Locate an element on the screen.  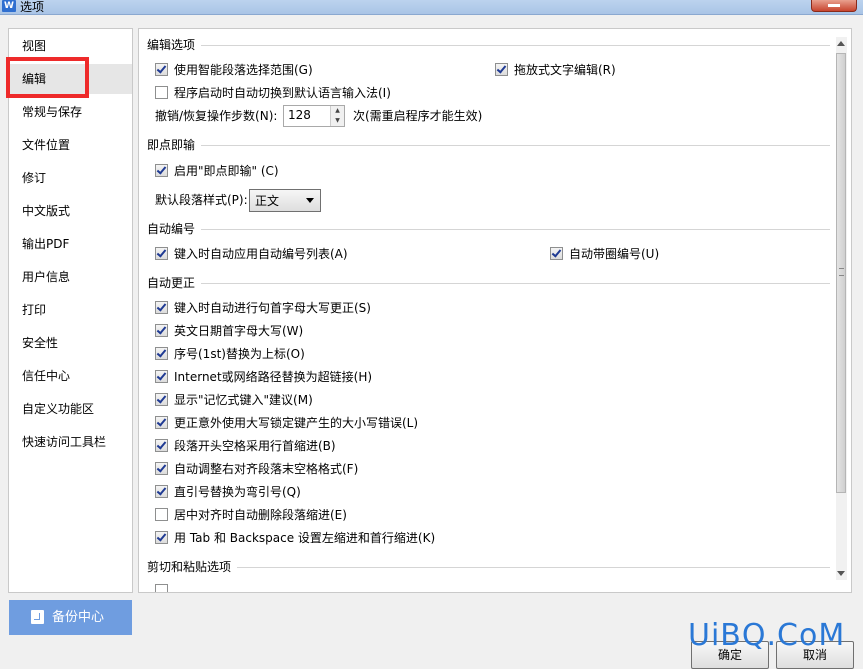
autocorrect-option: 自动调整右对齐段落末空格格式(F) is located at coordinates (256, 469).